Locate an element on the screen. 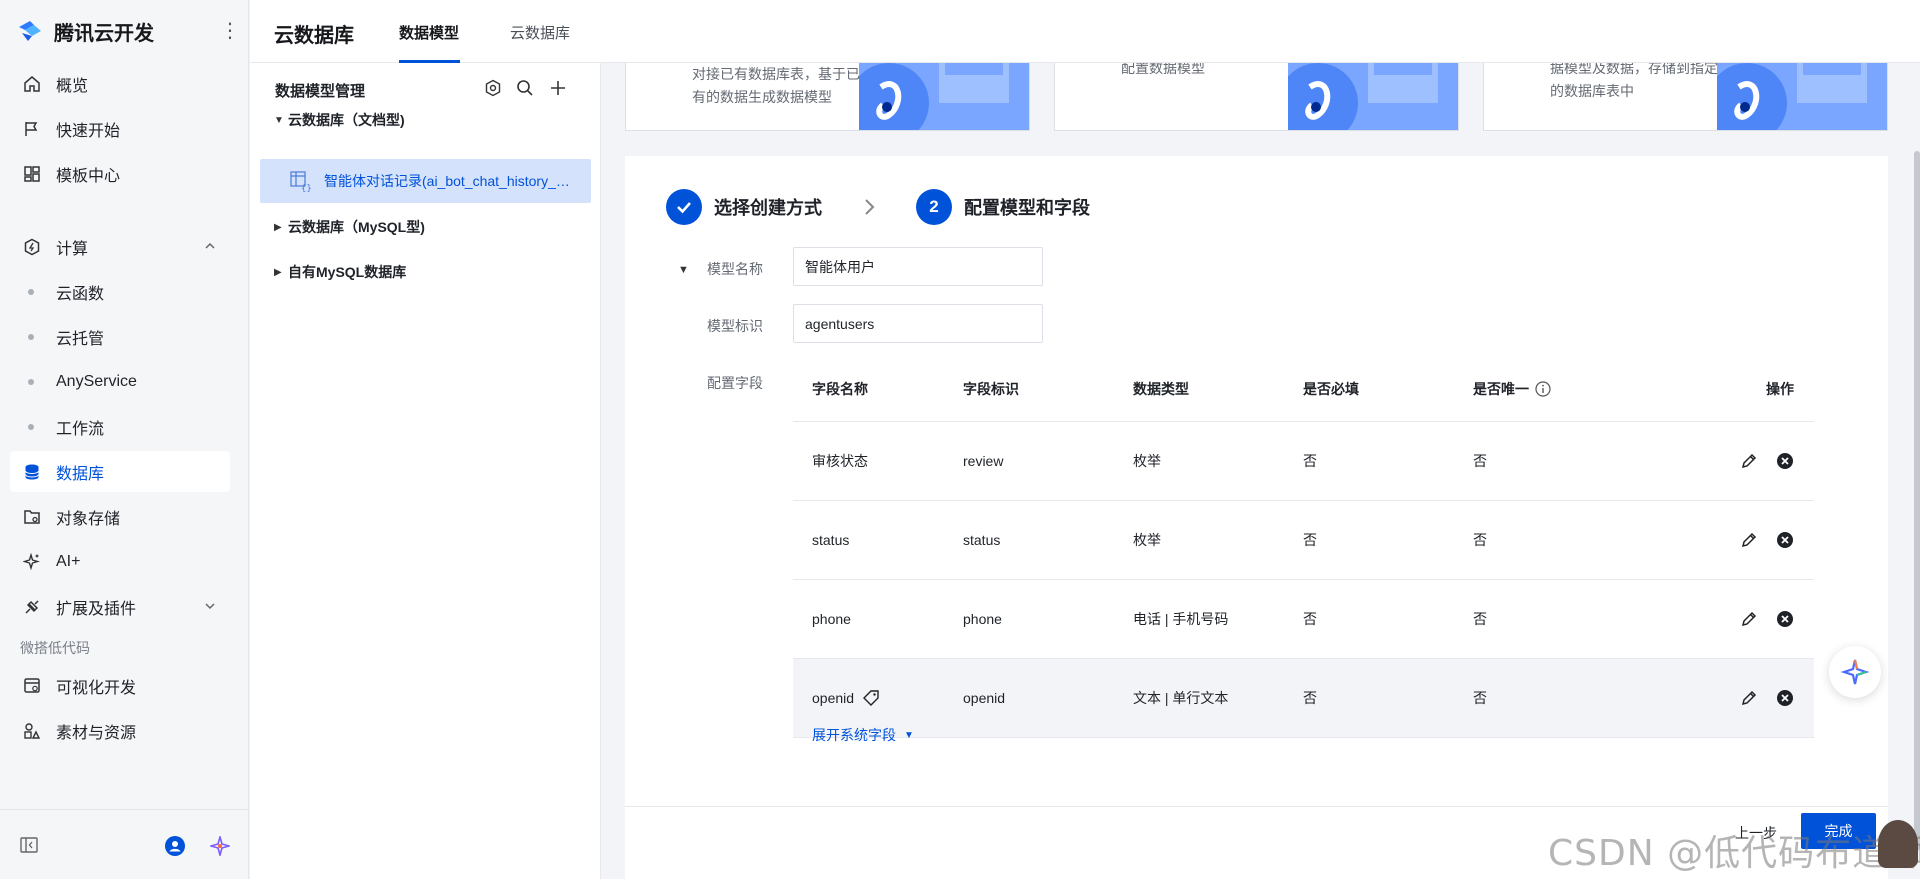 This screenshot has height=879, width=1920. tree-node-own-mysql: ▶ 自有MySQL数据库 is located at coordinates (340, 272).